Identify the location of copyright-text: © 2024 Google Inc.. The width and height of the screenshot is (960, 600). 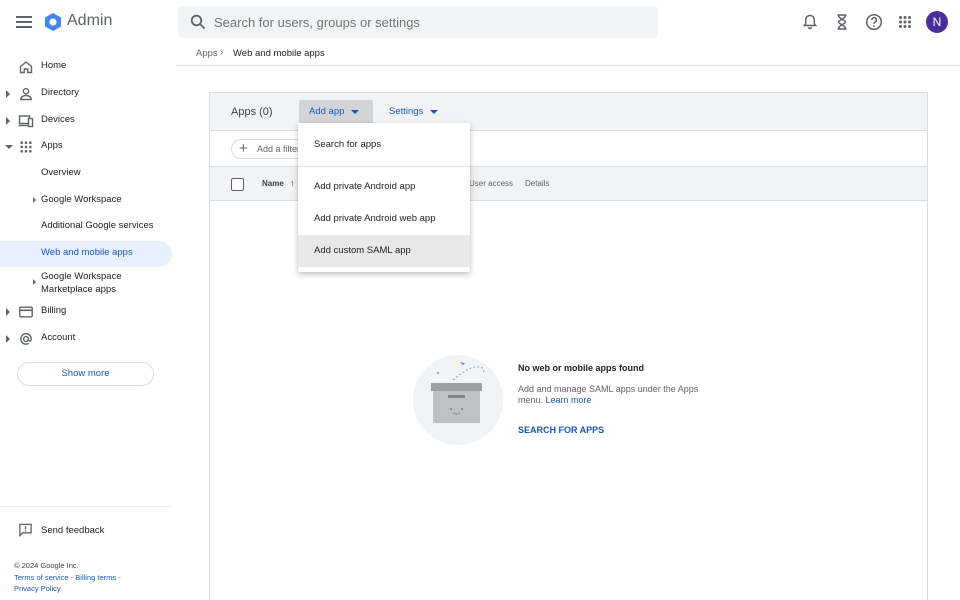
(46, 565).